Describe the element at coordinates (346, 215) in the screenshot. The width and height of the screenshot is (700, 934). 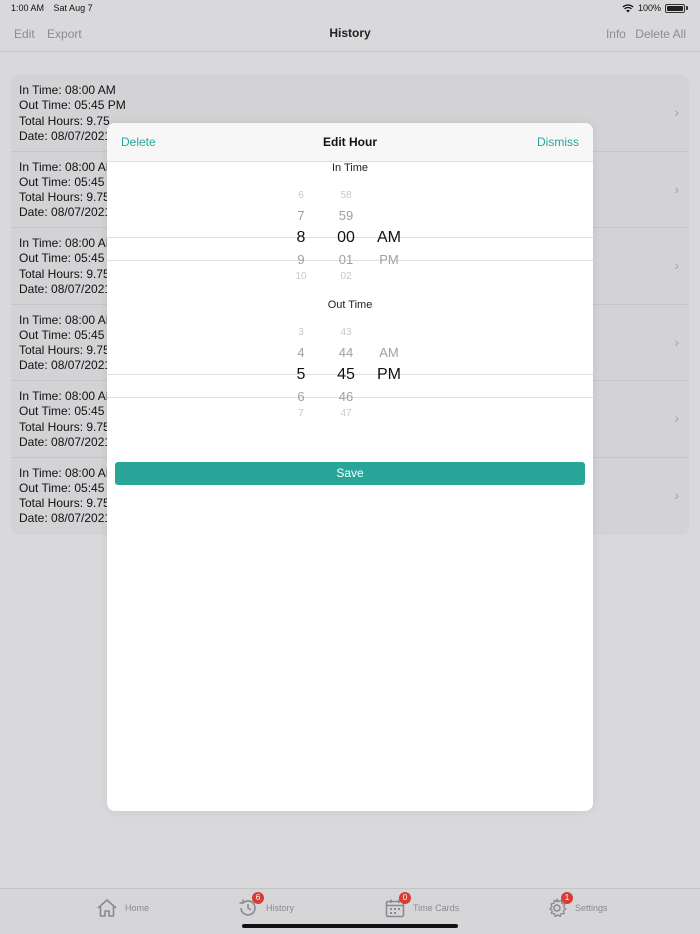
I see `picker-option: 59` at that location.